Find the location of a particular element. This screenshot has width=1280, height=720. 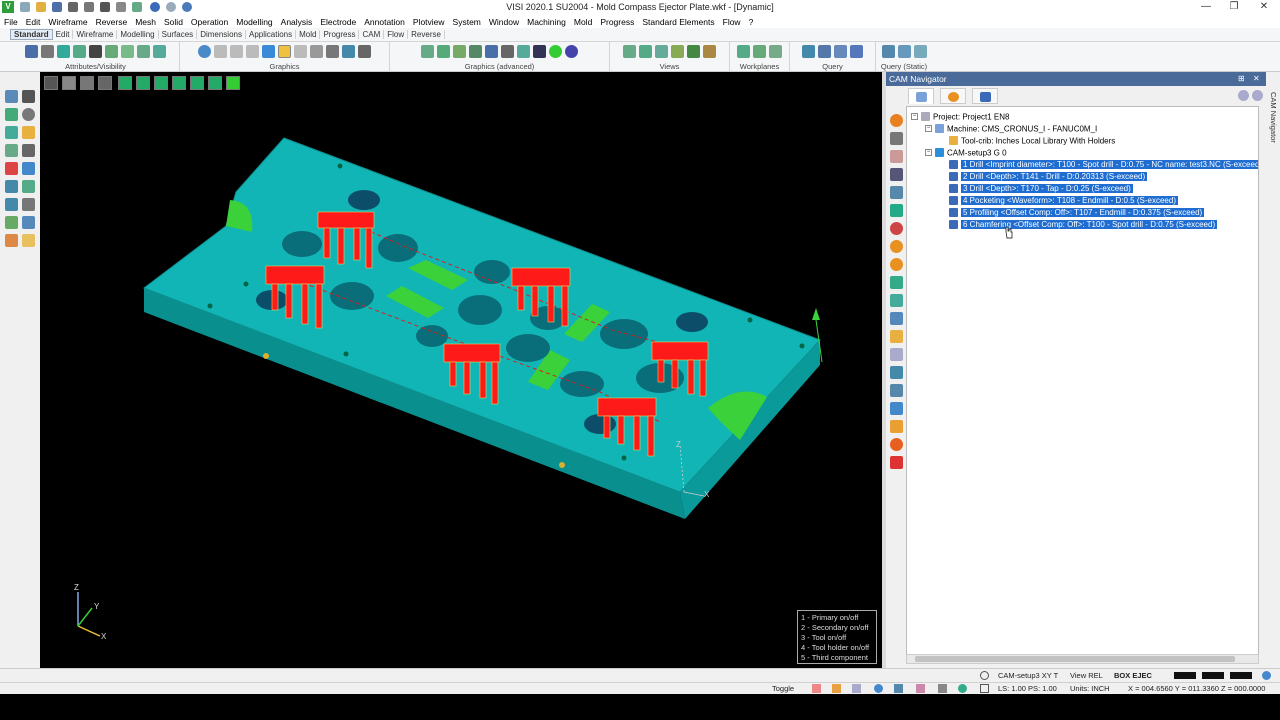

colour-icon is located at coordinates (95, 51).